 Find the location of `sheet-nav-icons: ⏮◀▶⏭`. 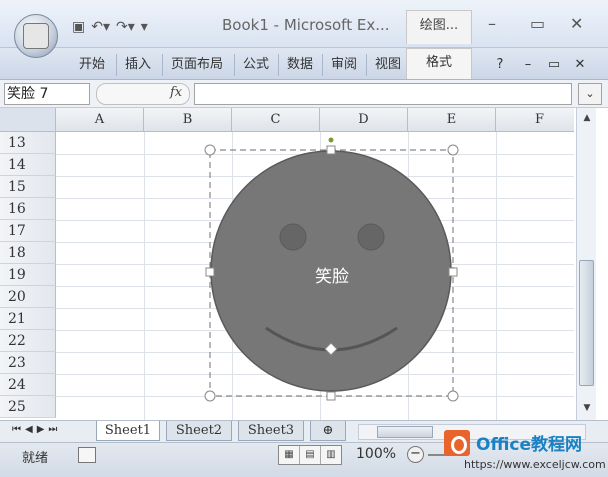

sheet-nav-icons: ⏮◀▶⏭ is located at coordinates (36, 429).